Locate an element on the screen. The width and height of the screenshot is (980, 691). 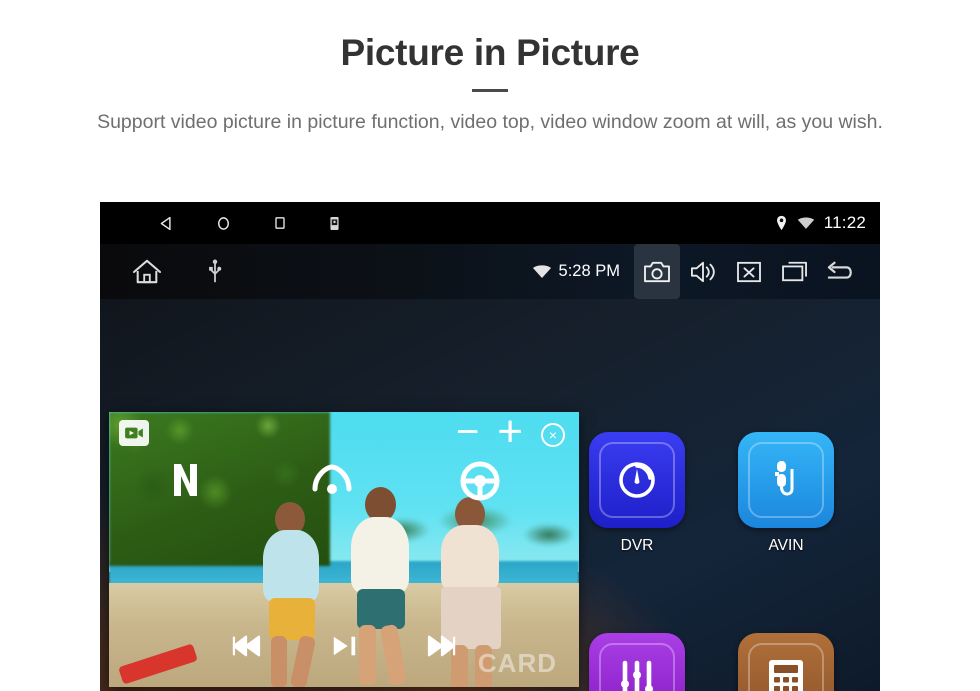
previous-track-icon is located at coordinates (246, 646).